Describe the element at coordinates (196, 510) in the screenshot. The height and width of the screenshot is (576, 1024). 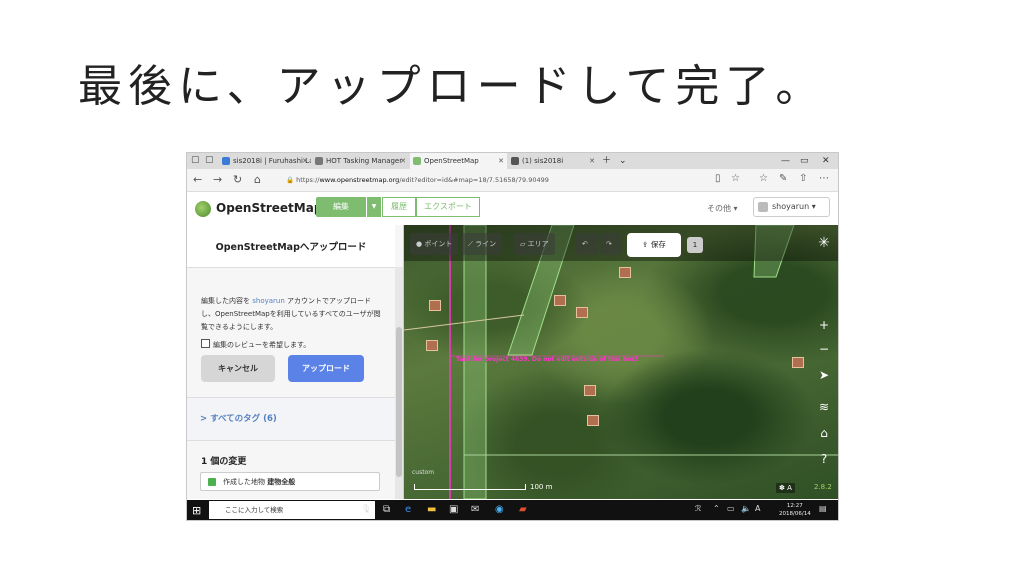
I see `windows-start-icon: ⊞` at that location.